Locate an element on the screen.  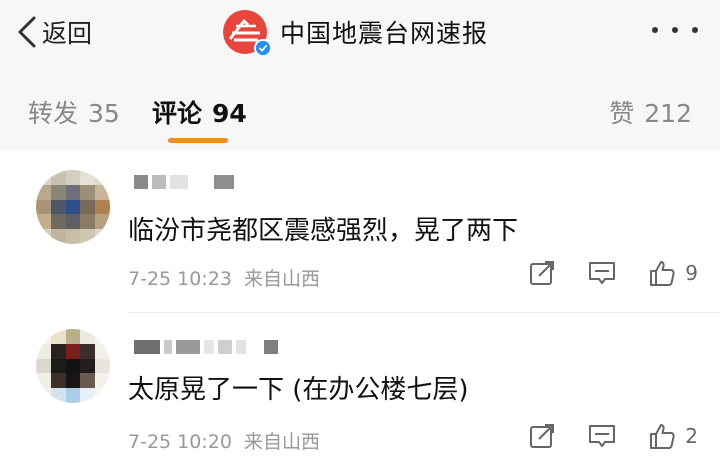
verified-icon is located at coordinates (263, 48).